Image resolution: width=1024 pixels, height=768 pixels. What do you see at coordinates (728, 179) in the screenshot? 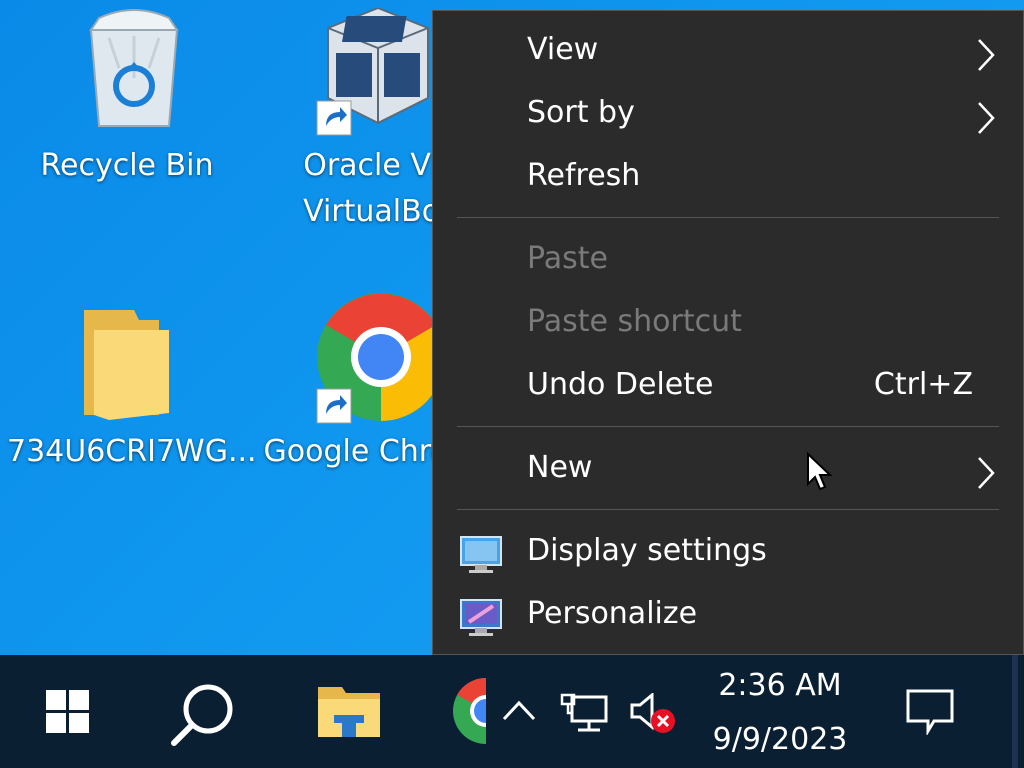
I see `menu-item-refresh: Refresh` at bounding box center [728, 179].